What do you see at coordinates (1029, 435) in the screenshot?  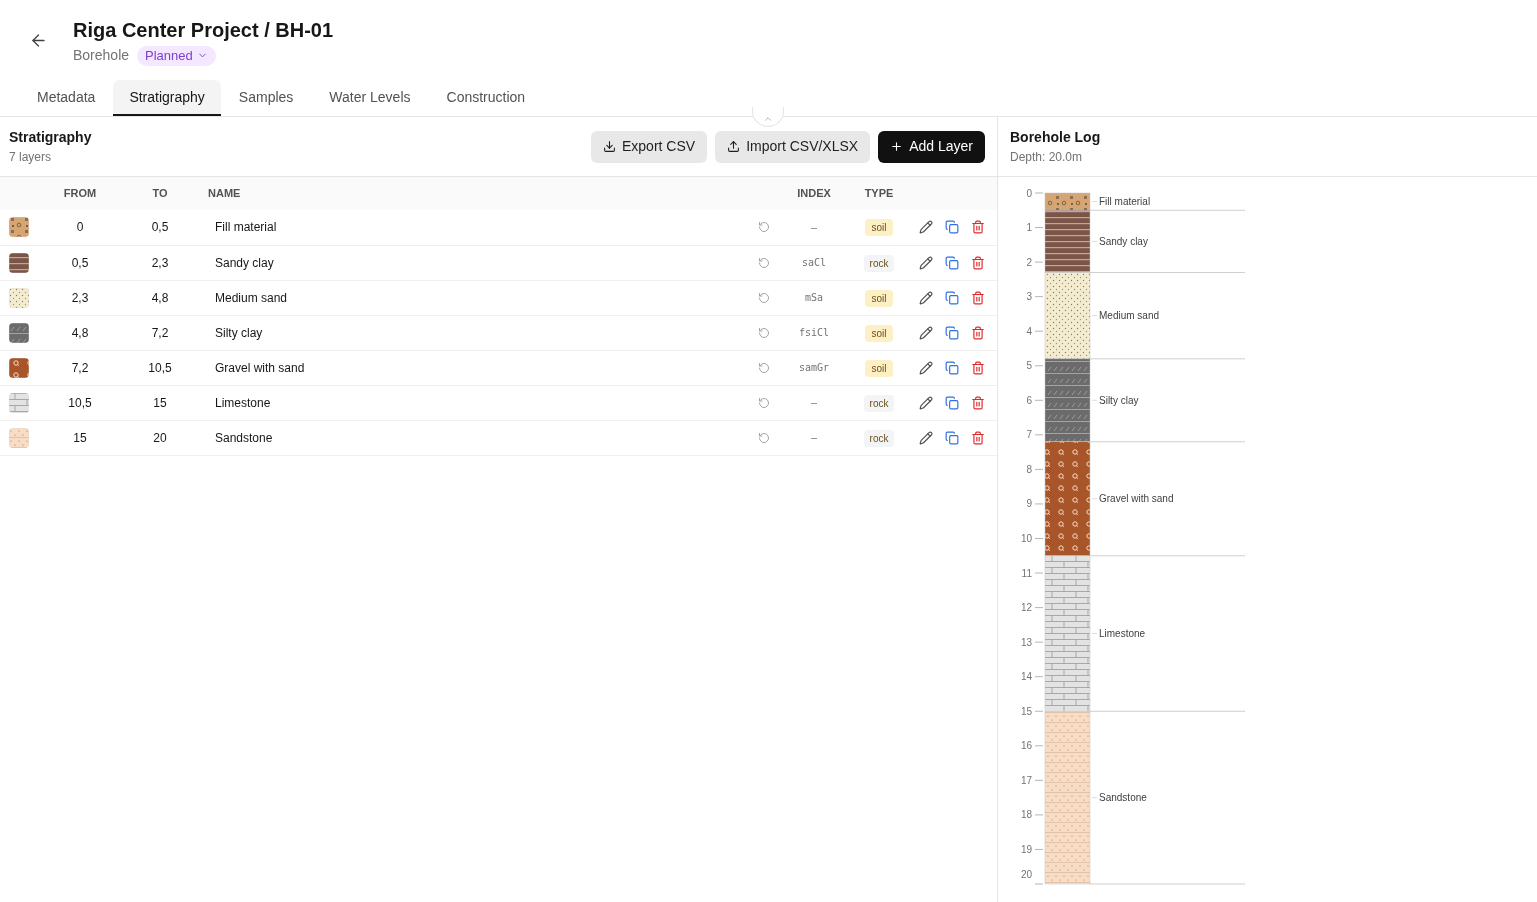 I see `depth-tick-label: 7` at bounding box center [1029, 435].